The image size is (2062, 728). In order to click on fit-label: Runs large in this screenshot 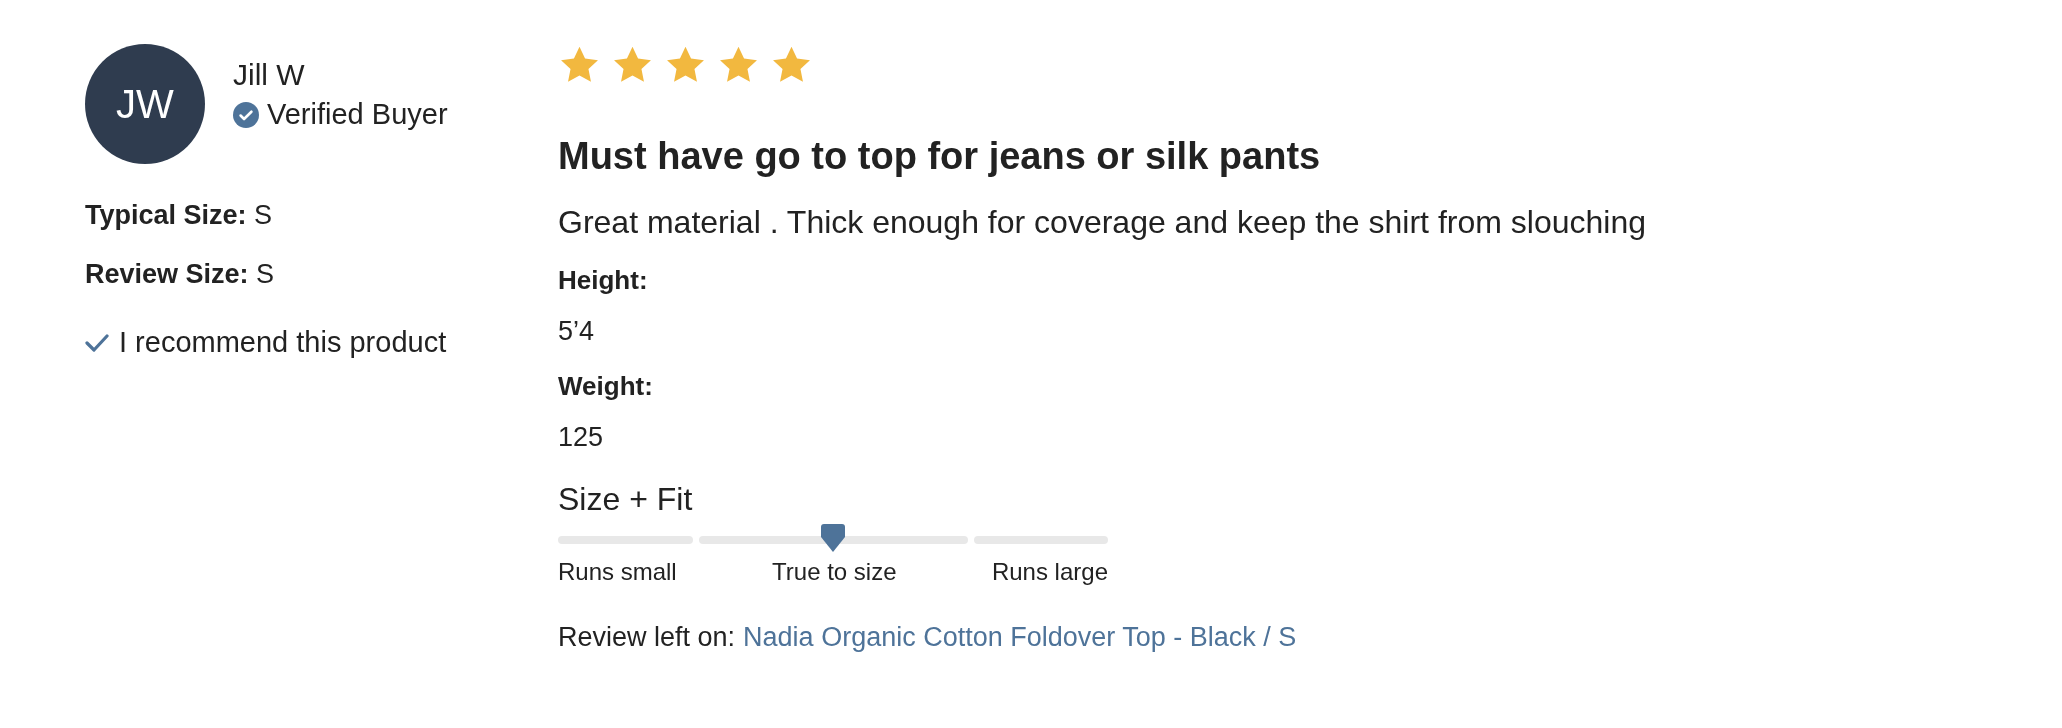, I will do `click(1049, 572)`.